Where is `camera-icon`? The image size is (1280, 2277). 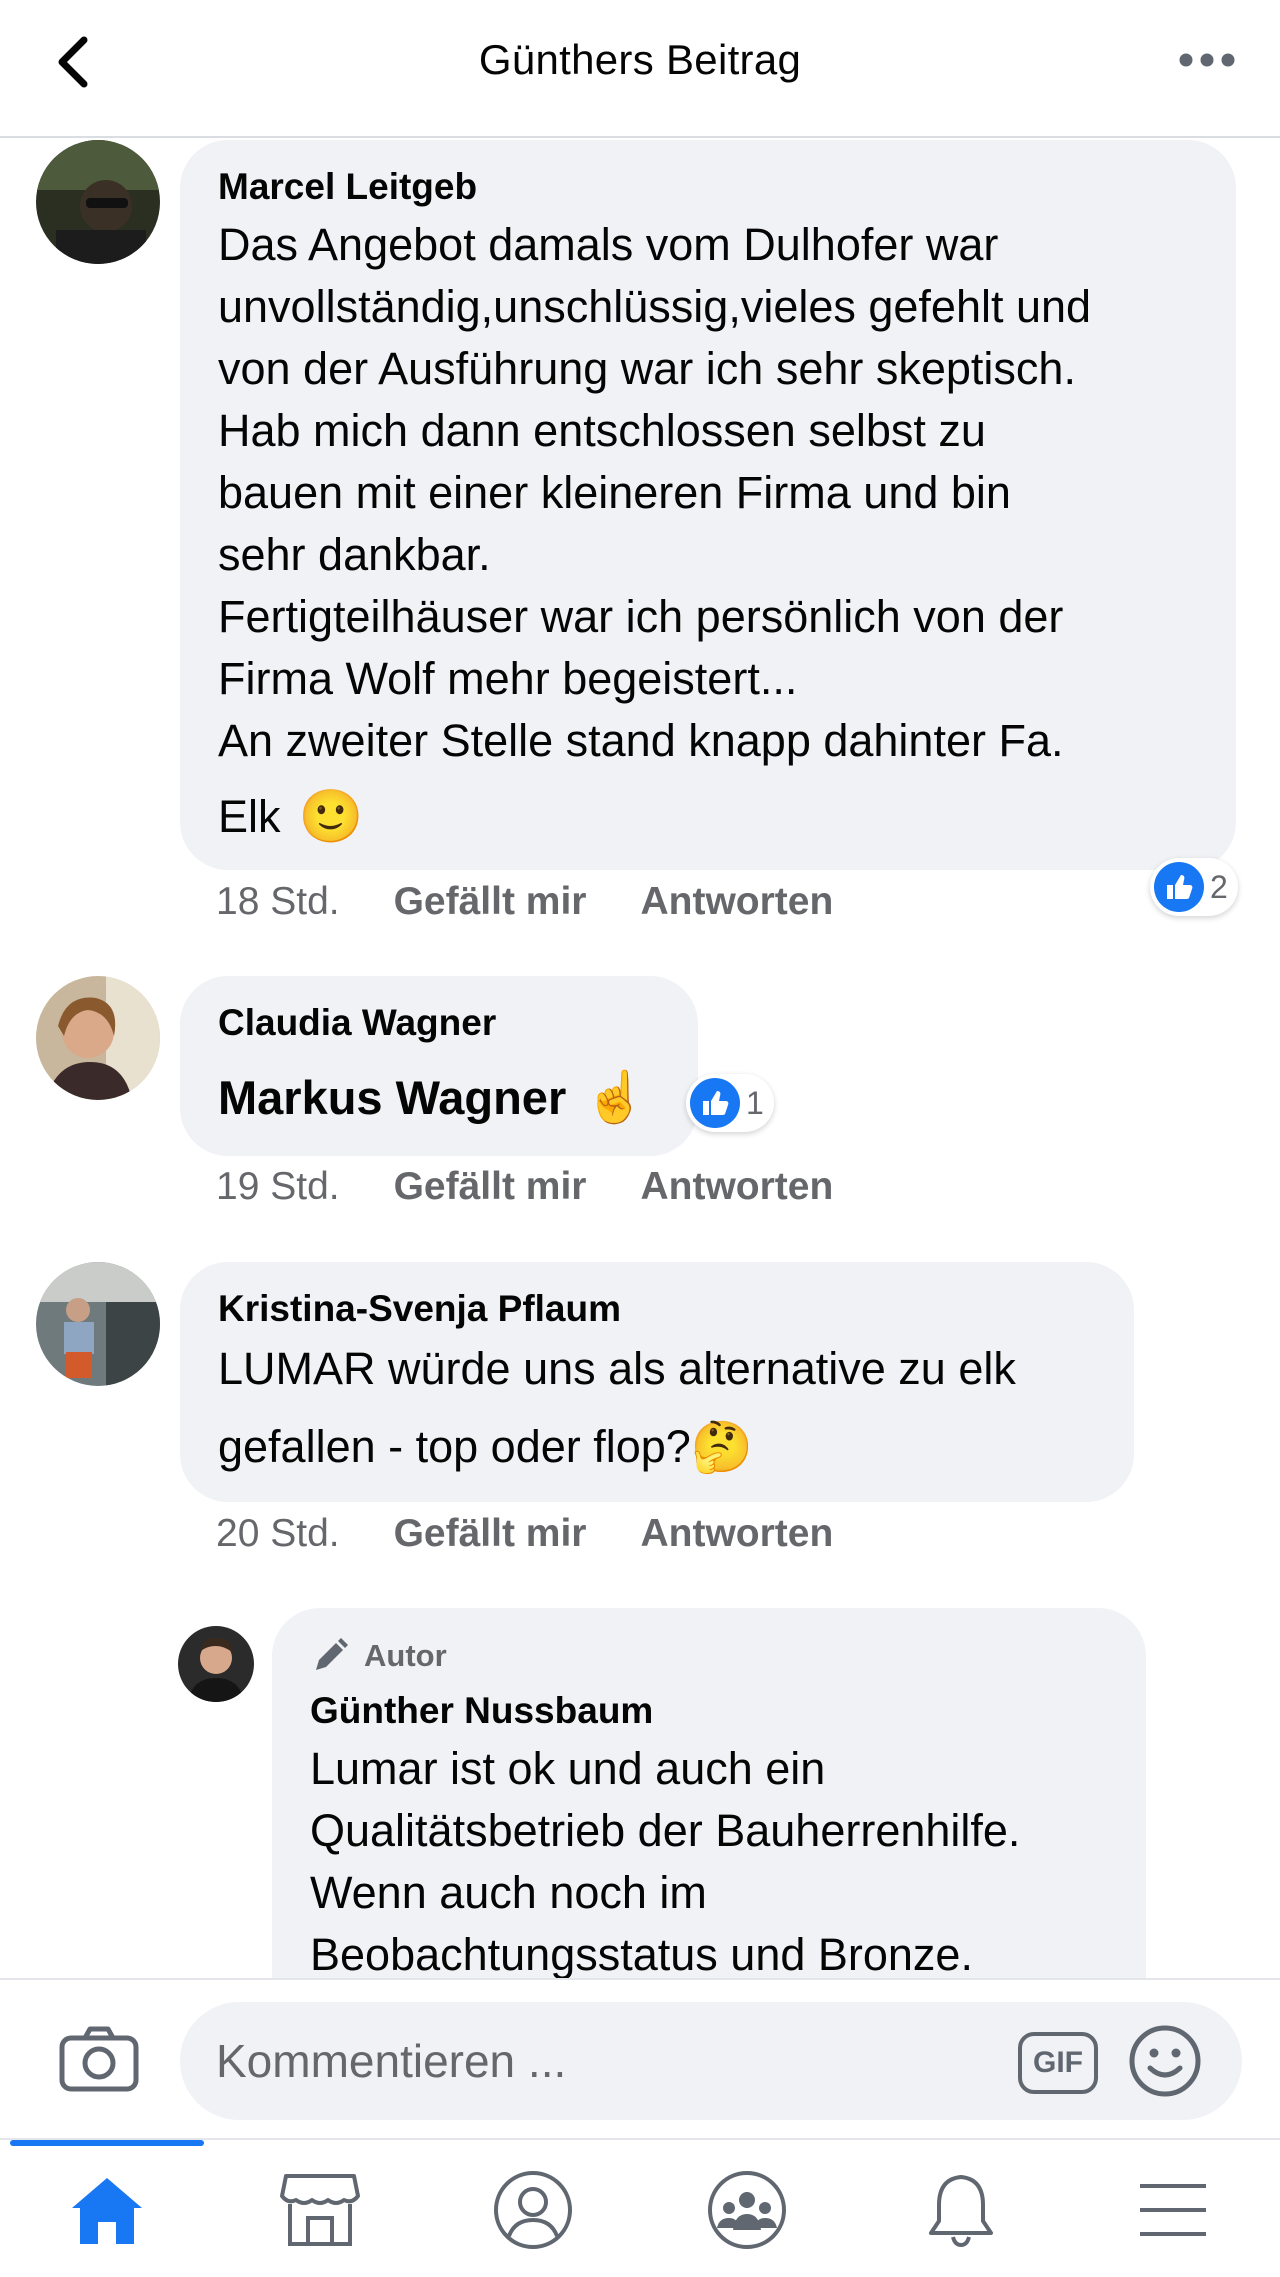
camera-icon is located at coordinates (99, 2059).